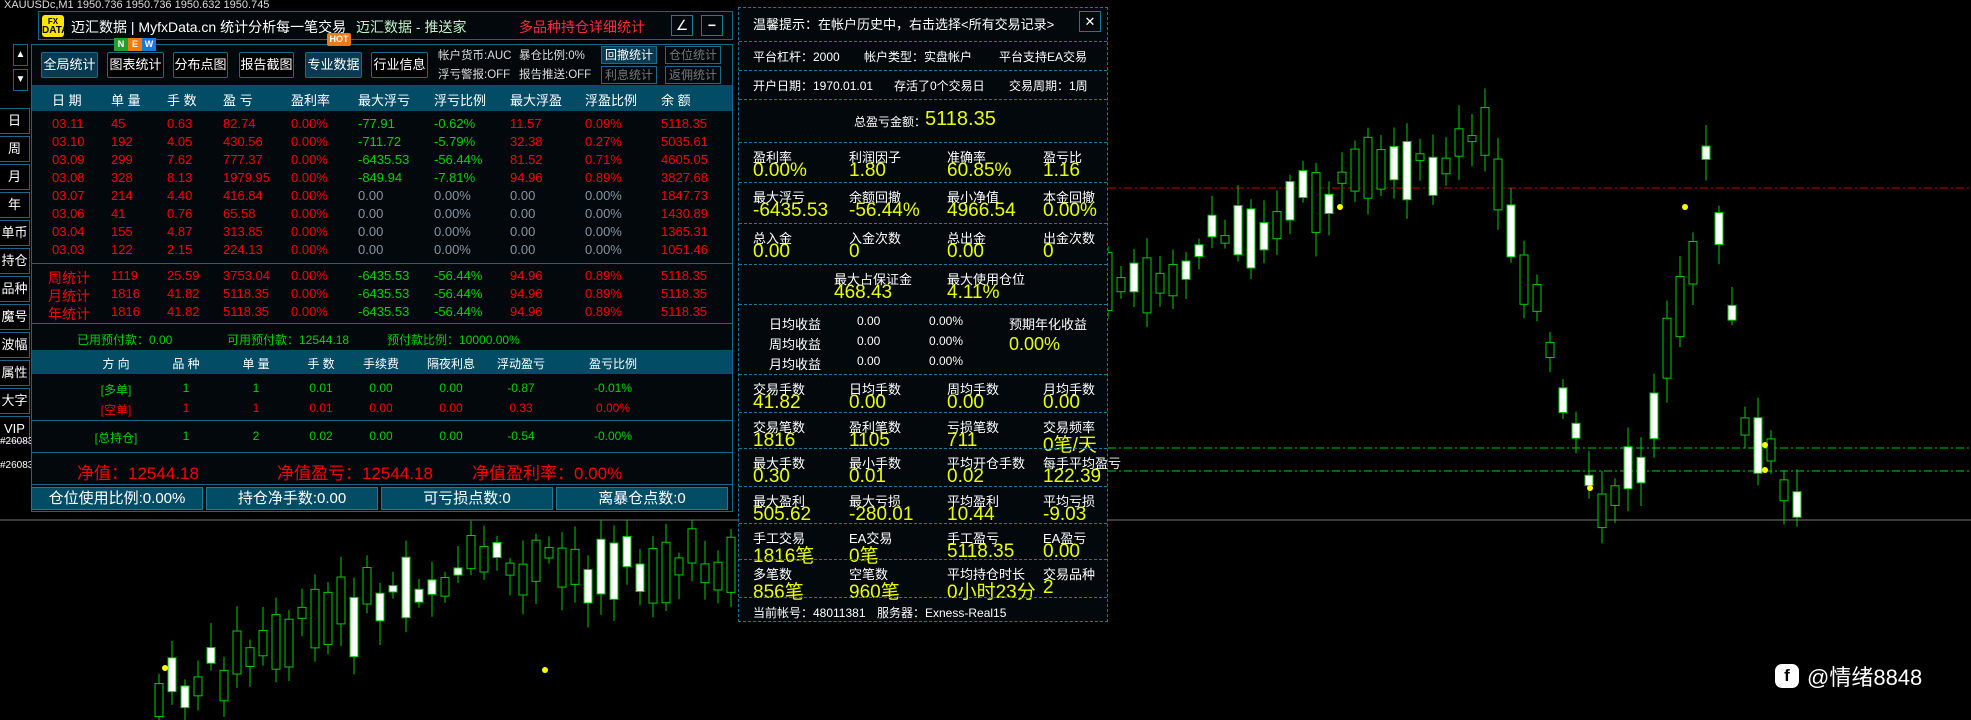 This screenshot has height=720, width=1971. What do you see at coordinates (890, 122) in the screenshot?
I see `total-profit-label: 总盈亏金额：` at bounding box center [890, 122].